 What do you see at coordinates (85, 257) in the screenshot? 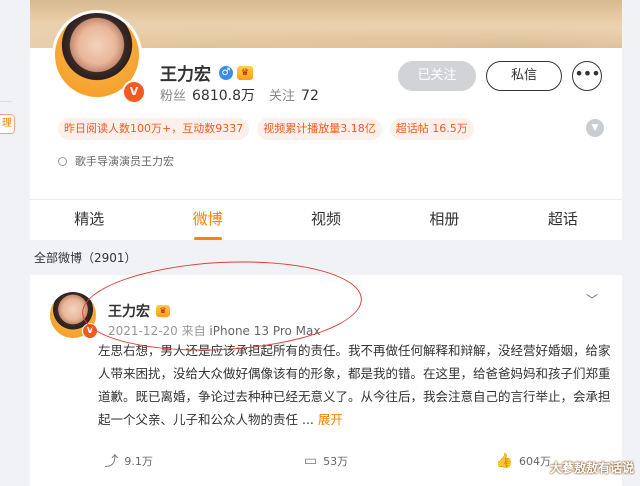
I see `all-posts-count: 全部微博（2901）` at bounding box center [85, 257].